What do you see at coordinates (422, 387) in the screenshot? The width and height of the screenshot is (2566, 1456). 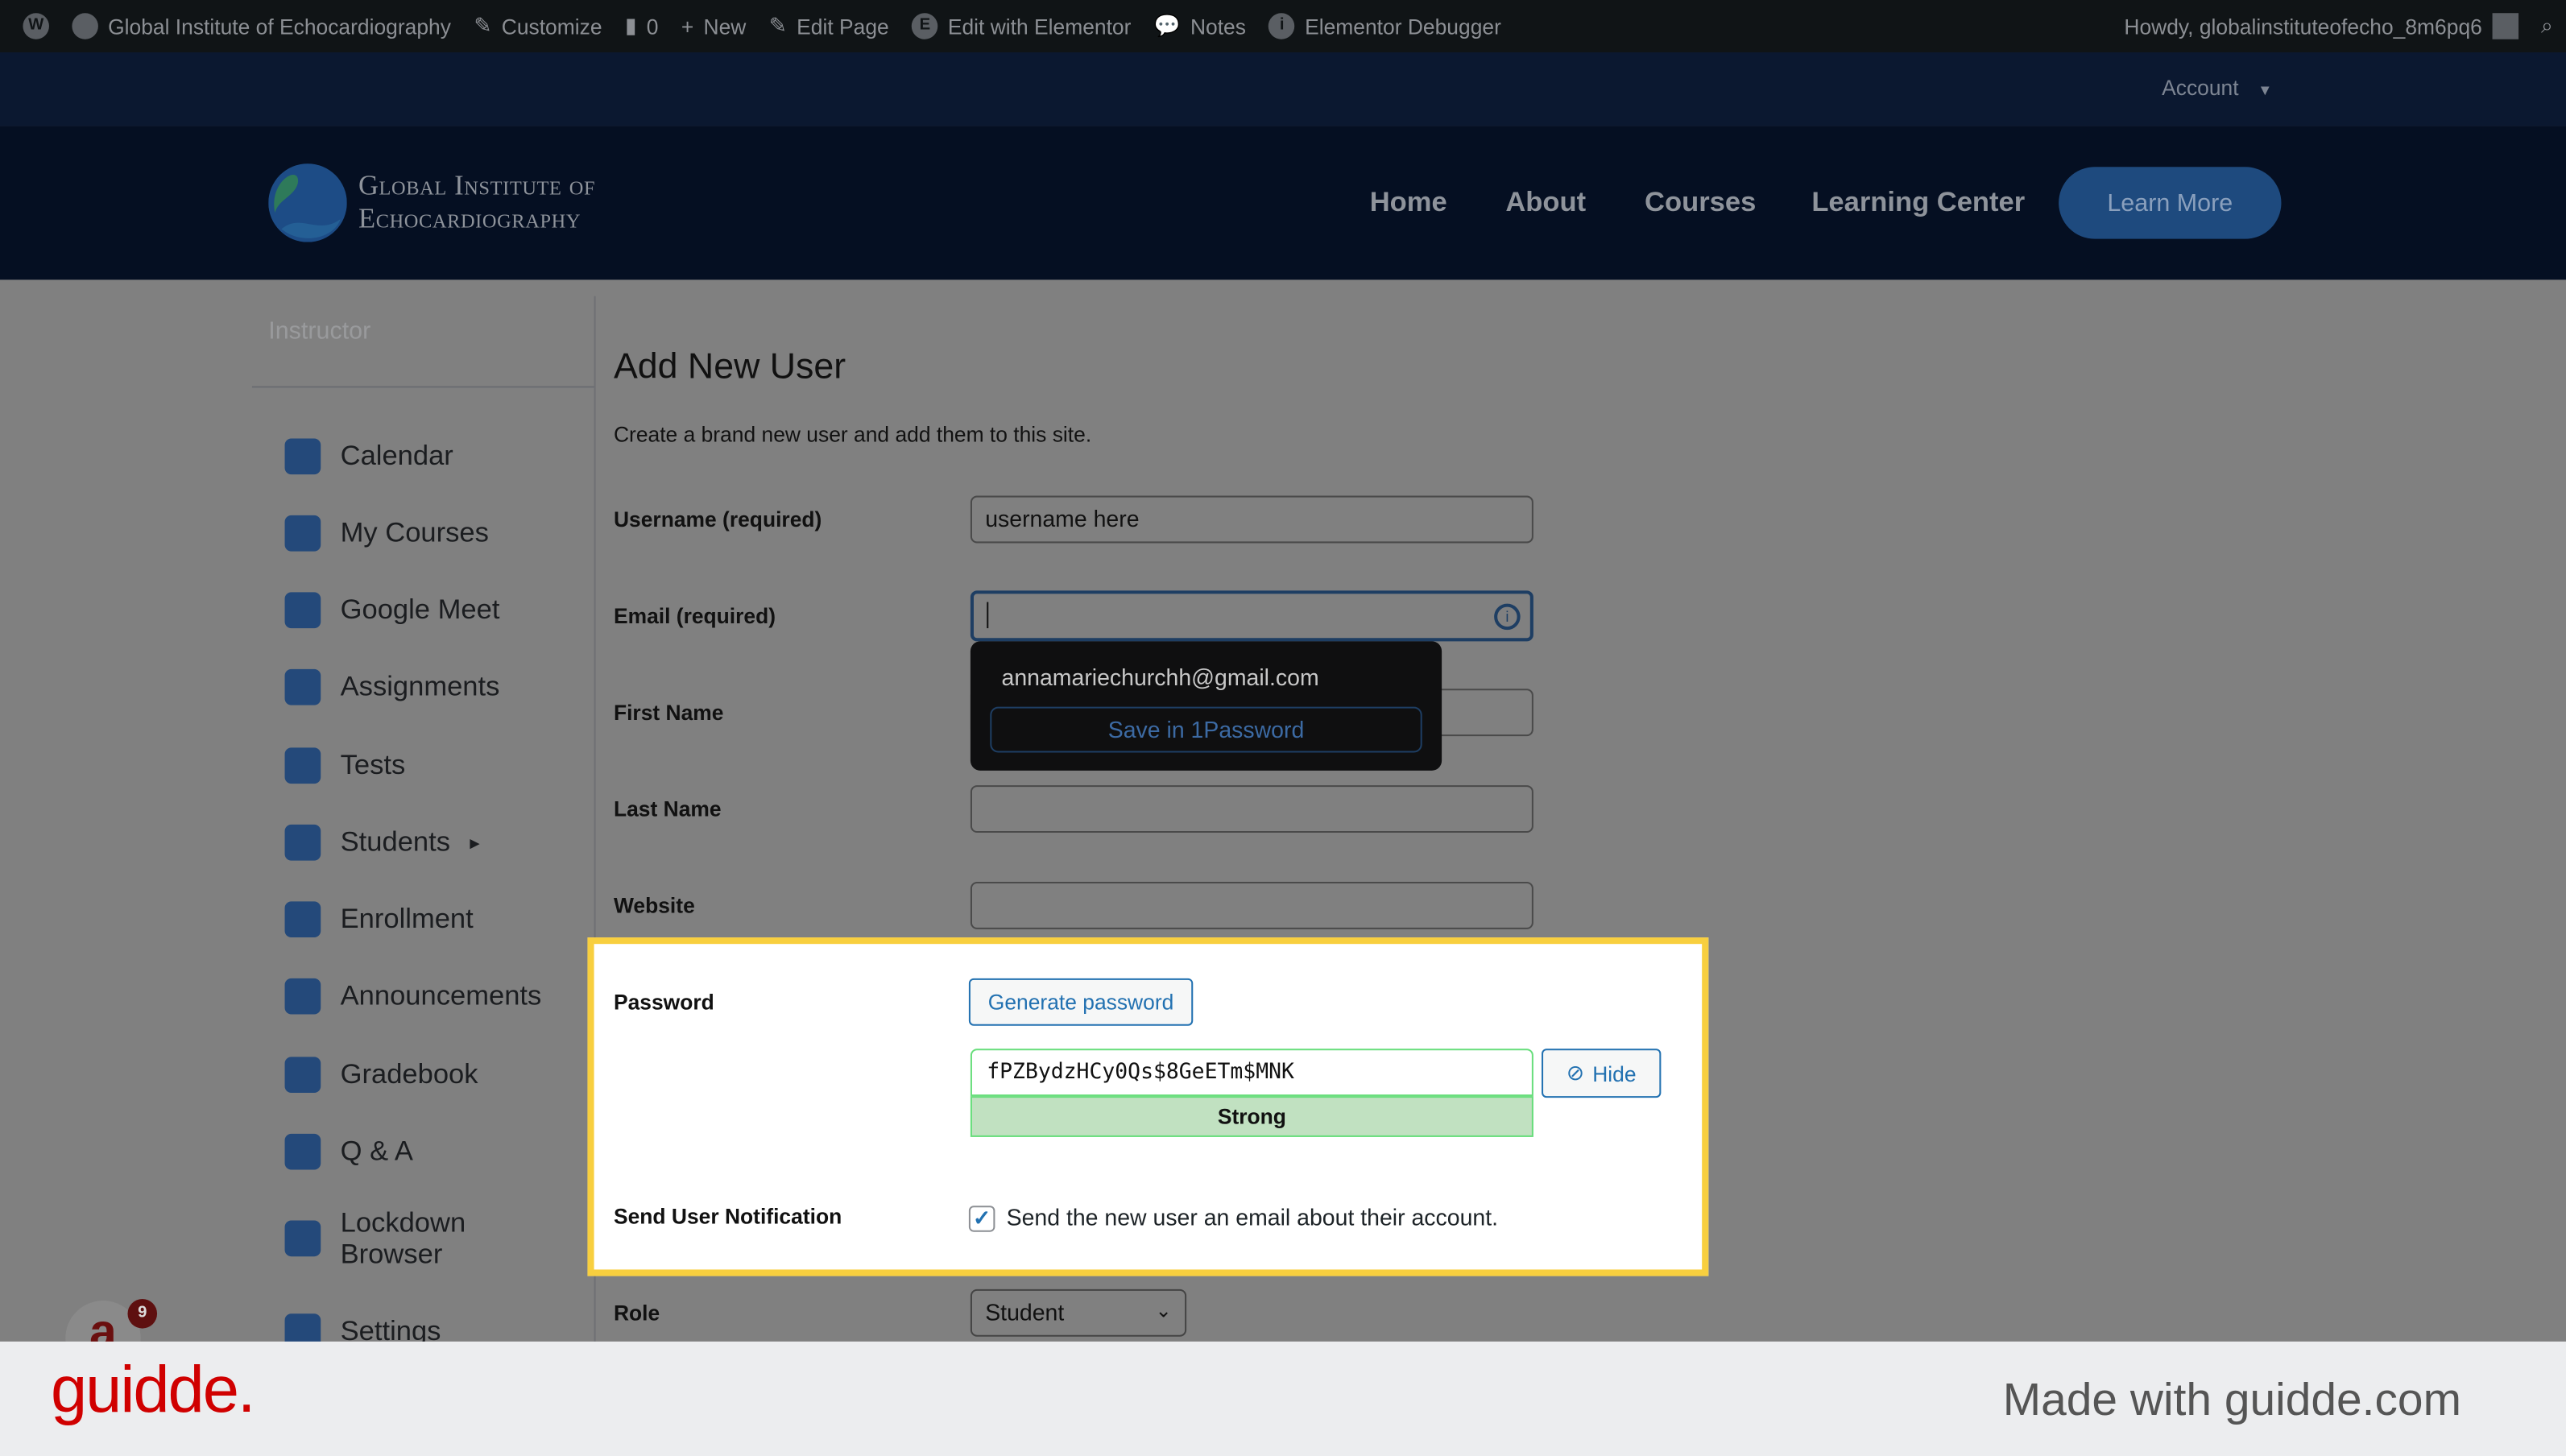 I see `sidebar-divider` at bounding box center [422, 387].